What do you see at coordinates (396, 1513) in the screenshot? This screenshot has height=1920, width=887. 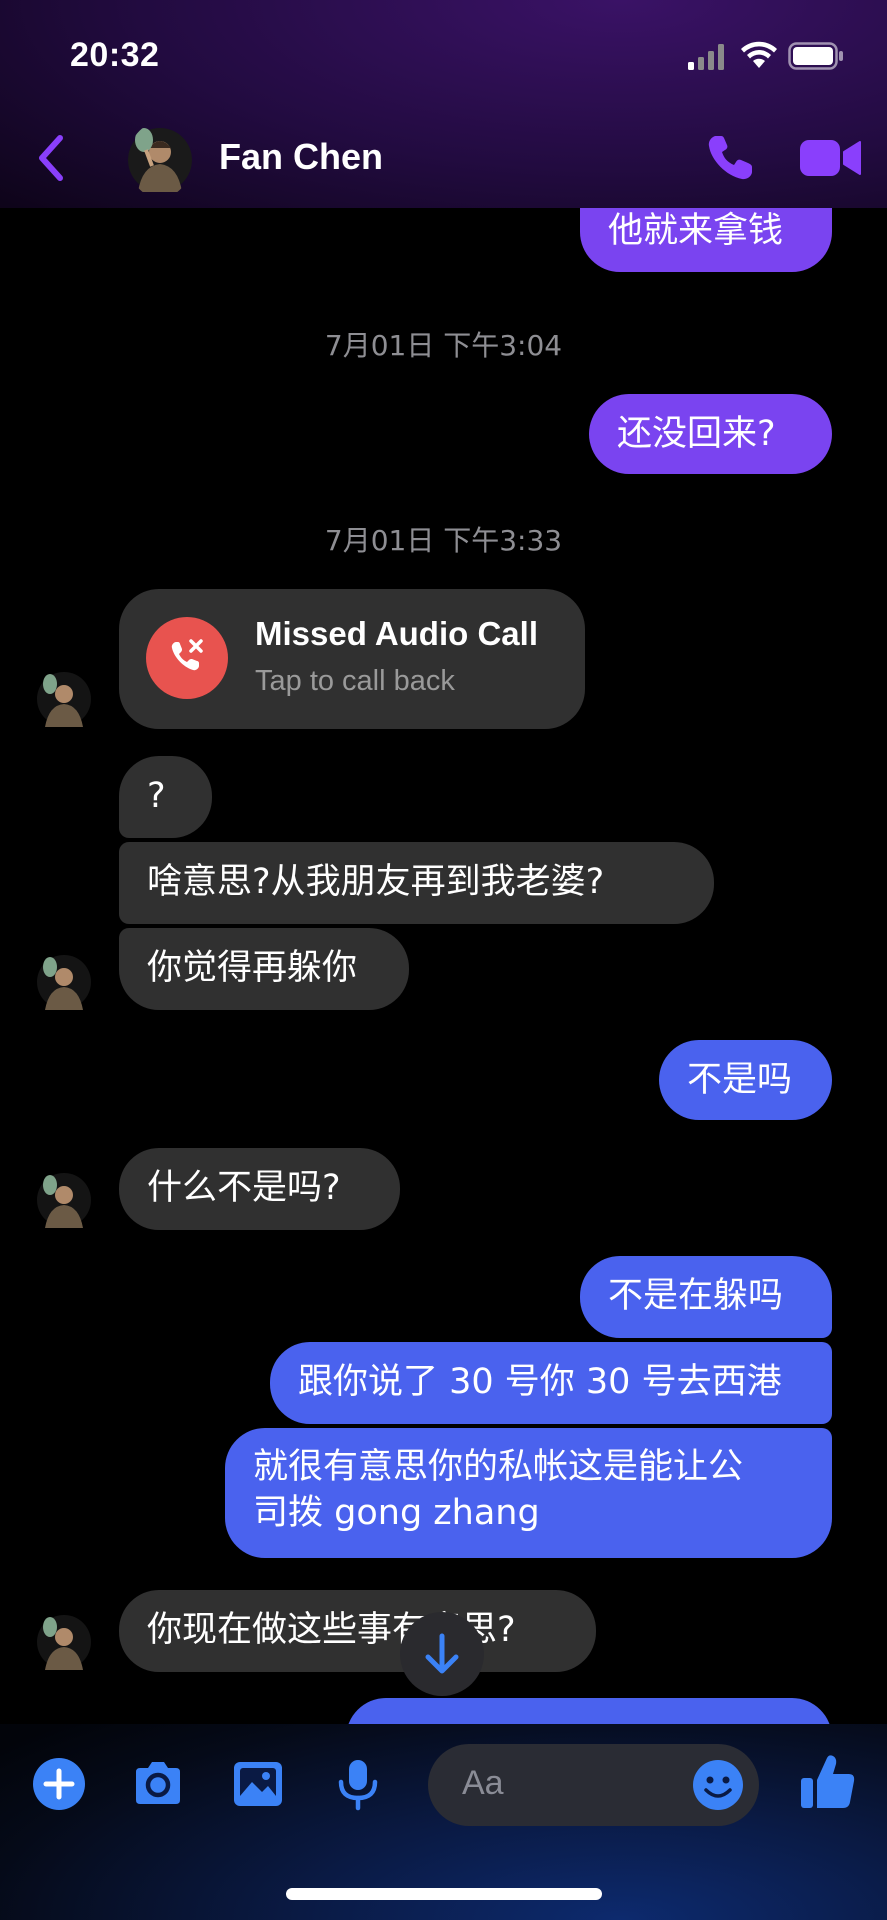 I see `message-text-line: 司拨 gong zhang` at bounding box center [396, 1513].